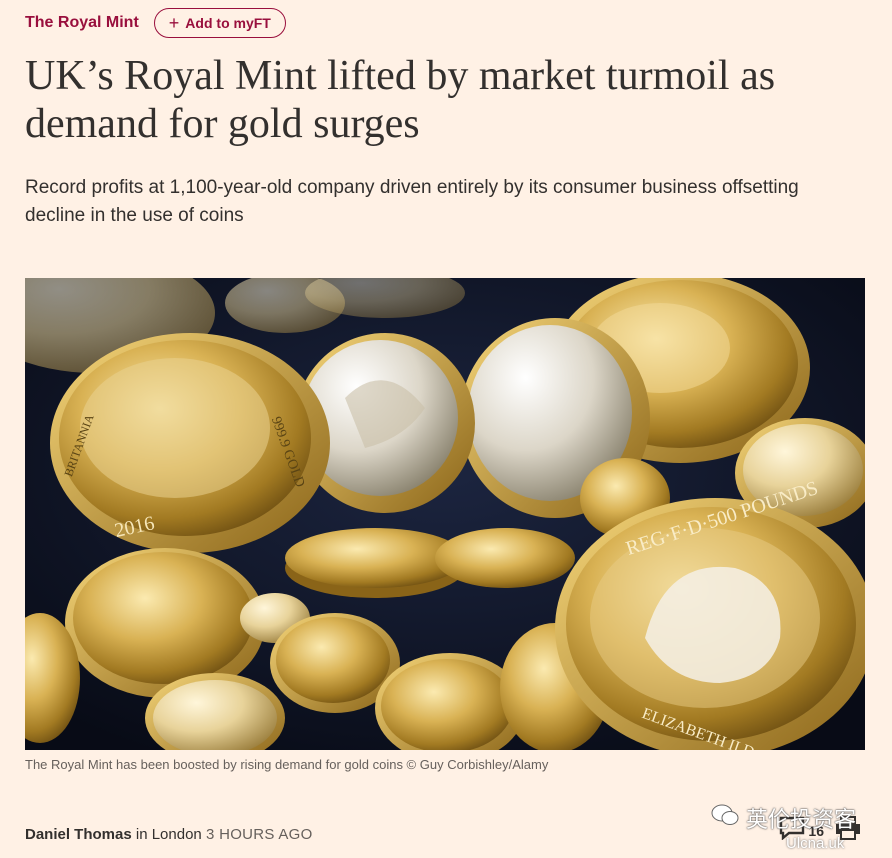  What do you see at coordinates (82, 23) in the screenshot?
I see `topic-link: The Royal Mint` at bounding box center [82, 23].